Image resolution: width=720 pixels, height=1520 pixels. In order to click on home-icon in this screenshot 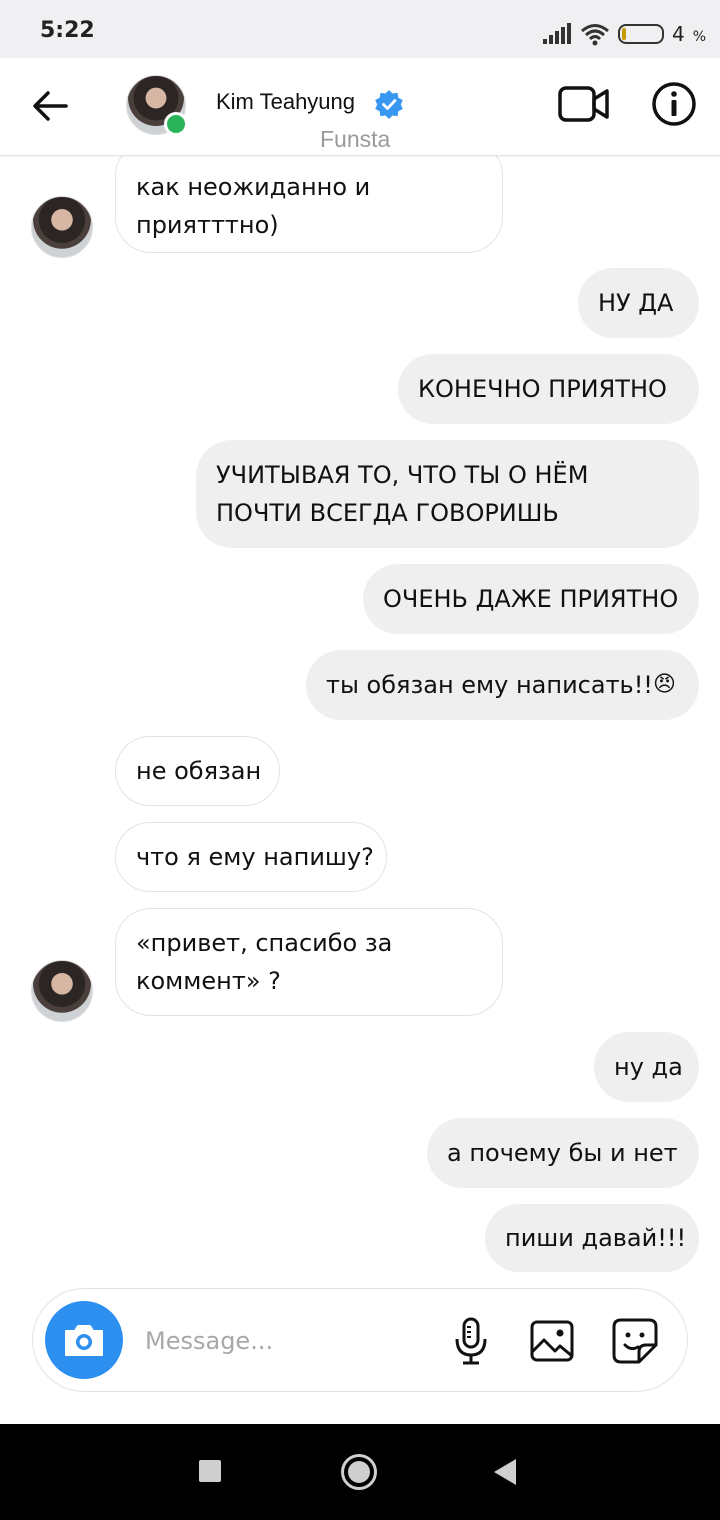, I will do `click(359, 1472)`.